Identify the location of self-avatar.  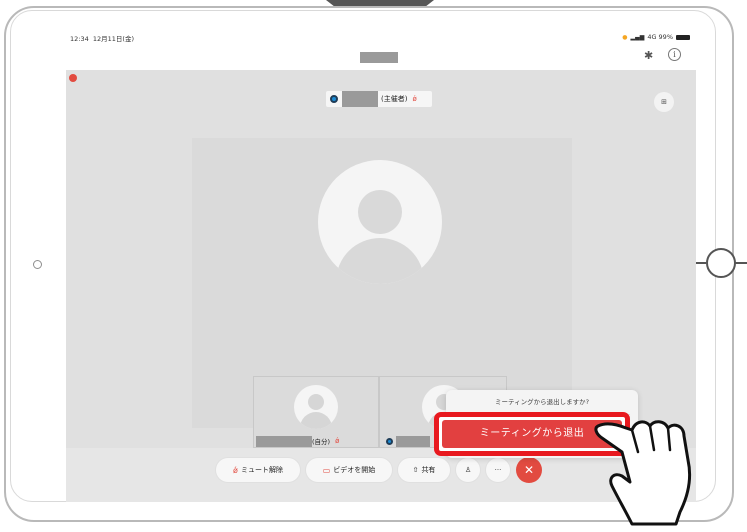
(316, 407).